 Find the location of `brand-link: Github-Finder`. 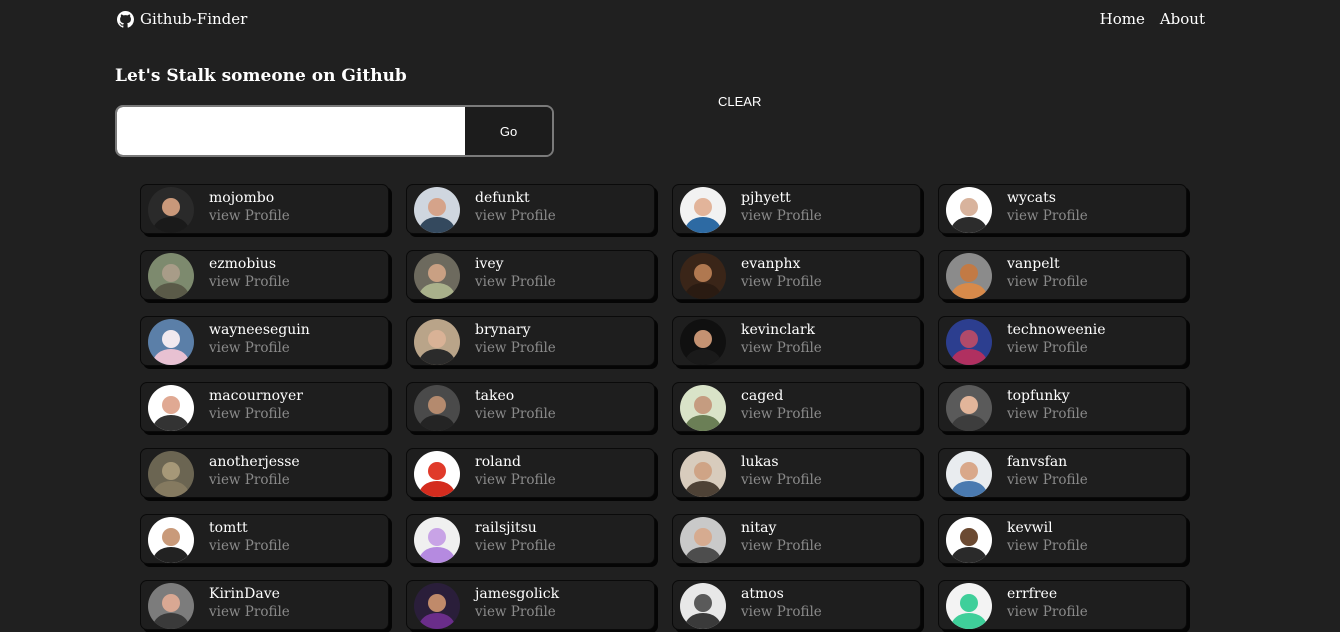

brand-link: Github-Finder is located at coordinates (182, 19).